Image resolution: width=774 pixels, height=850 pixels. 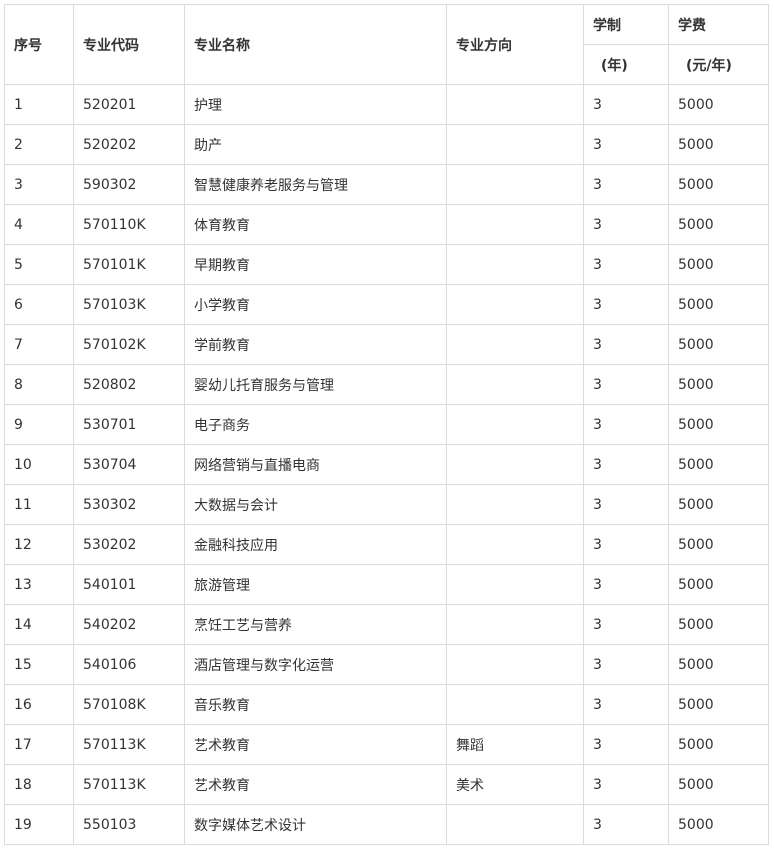 I want to click on cell-code: 550103, so click(x=129, y=824).